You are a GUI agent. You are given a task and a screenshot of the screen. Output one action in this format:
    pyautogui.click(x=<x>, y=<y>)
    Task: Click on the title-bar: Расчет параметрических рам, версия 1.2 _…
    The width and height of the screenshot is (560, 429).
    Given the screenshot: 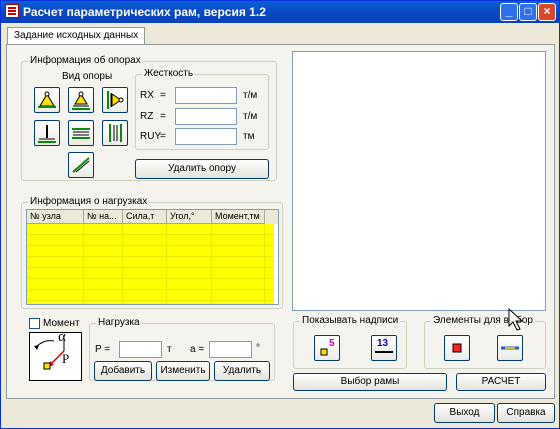 What is the action you would take?
    pyautogui.click(x=280, y=12)
    